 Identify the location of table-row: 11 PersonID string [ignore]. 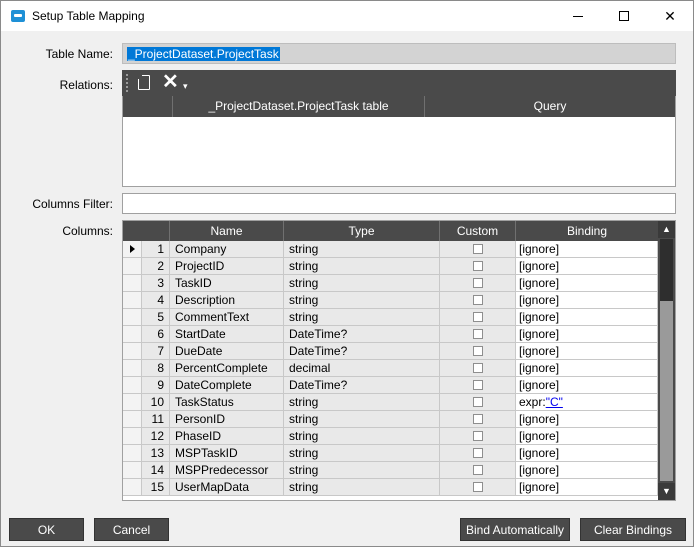
(390, 419).